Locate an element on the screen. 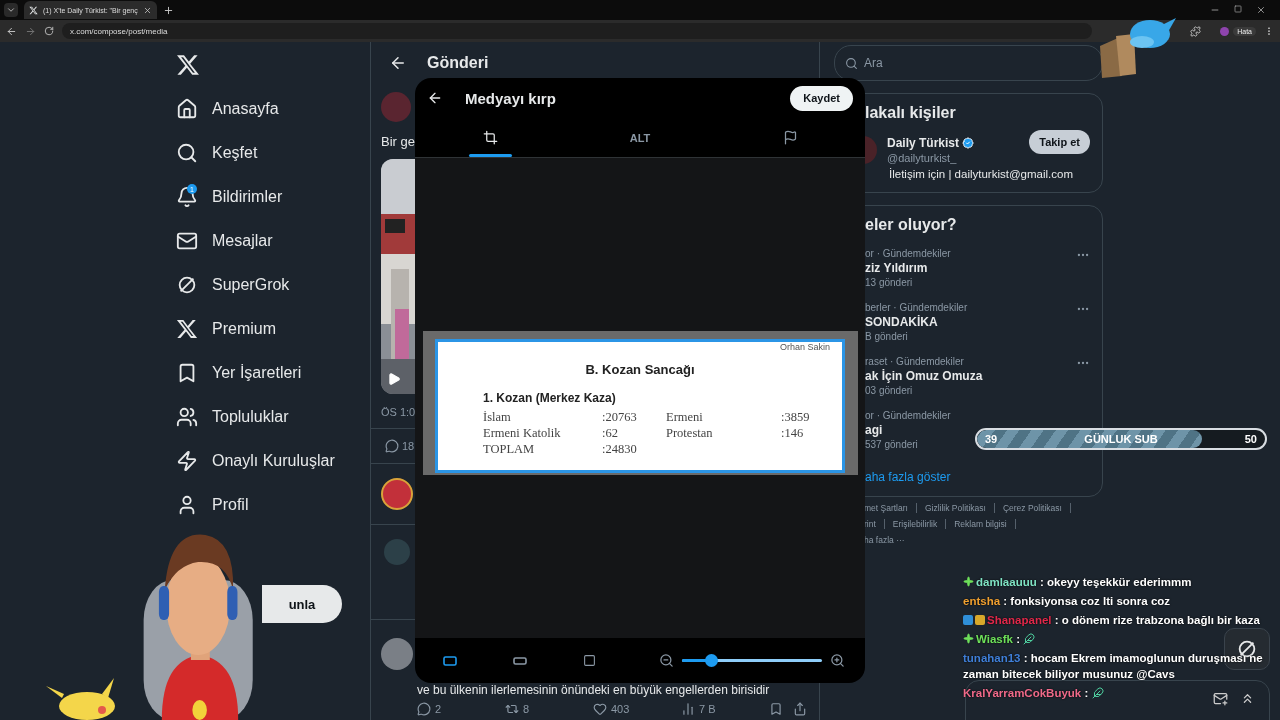  tab-list-button is located at coordinates (11, 10).